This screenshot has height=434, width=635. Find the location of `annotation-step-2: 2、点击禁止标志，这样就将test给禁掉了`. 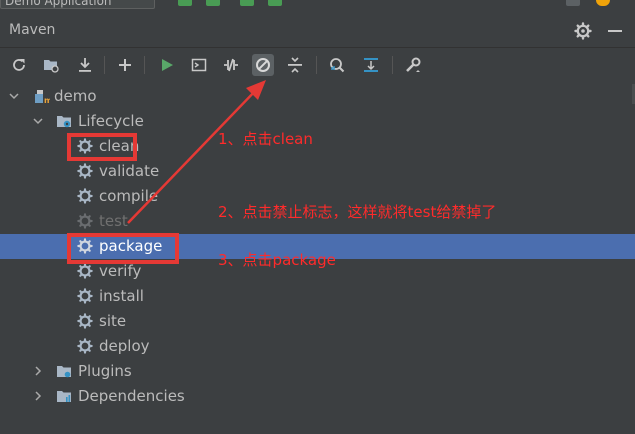

annotation-step-2: 2、点击禁止标志，这样就将test给禁掉了 is located at coordinates (357, 212).